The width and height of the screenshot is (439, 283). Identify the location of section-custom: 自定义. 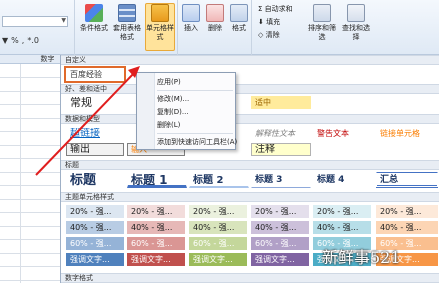
(250, 60).